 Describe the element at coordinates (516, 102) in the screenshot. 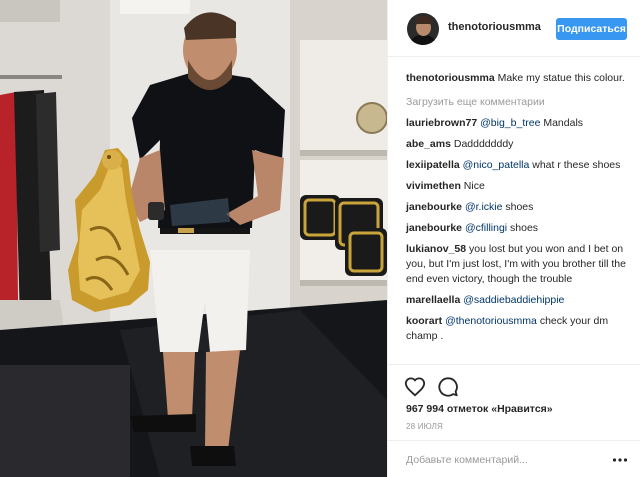

I see `load-more-comments-link: Загрузить еще комментарии` at that location.